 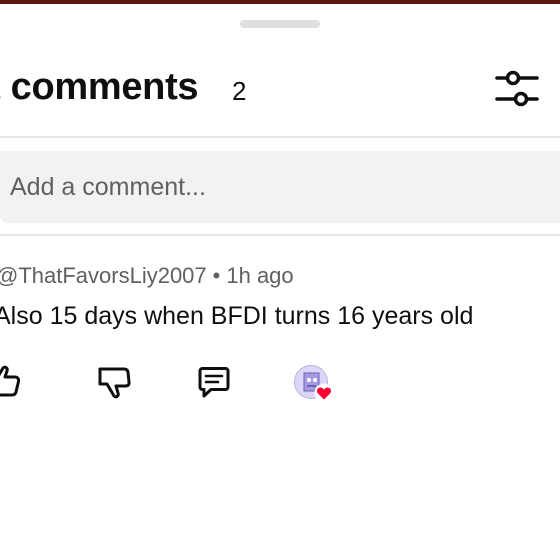 I want to click on composer-divider, so click(x=280, y=235).